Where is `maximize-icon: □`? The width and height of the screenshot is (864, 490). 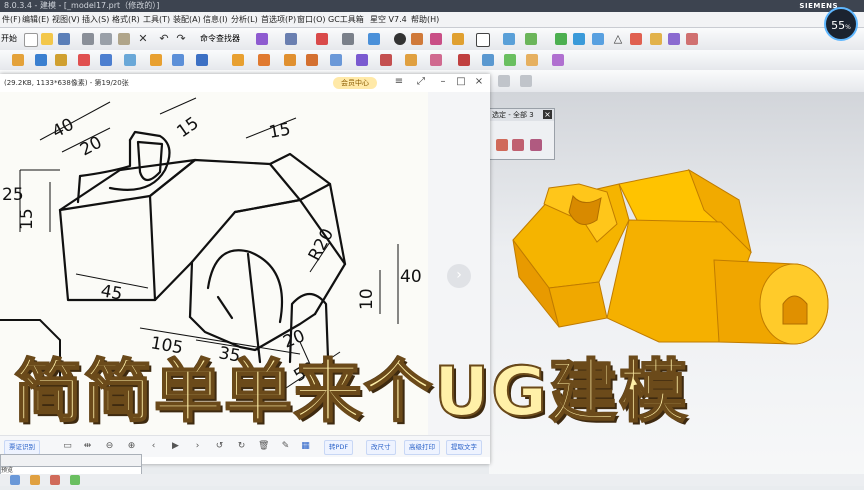
maximize-icon: □ is located at coordinates (461, 82).